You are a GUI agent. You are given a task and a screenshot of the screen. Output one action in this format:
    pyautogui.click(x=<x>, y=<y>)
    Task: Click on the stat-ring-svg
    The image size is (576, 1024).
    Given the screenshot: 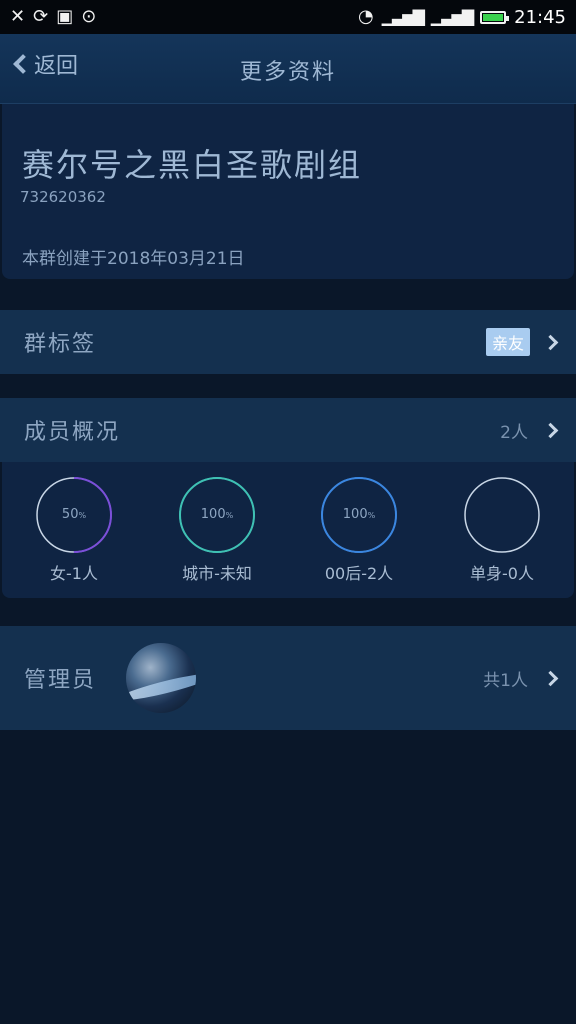 What is the action you would take?
    pyautogui.click(x=502, y=515)
    